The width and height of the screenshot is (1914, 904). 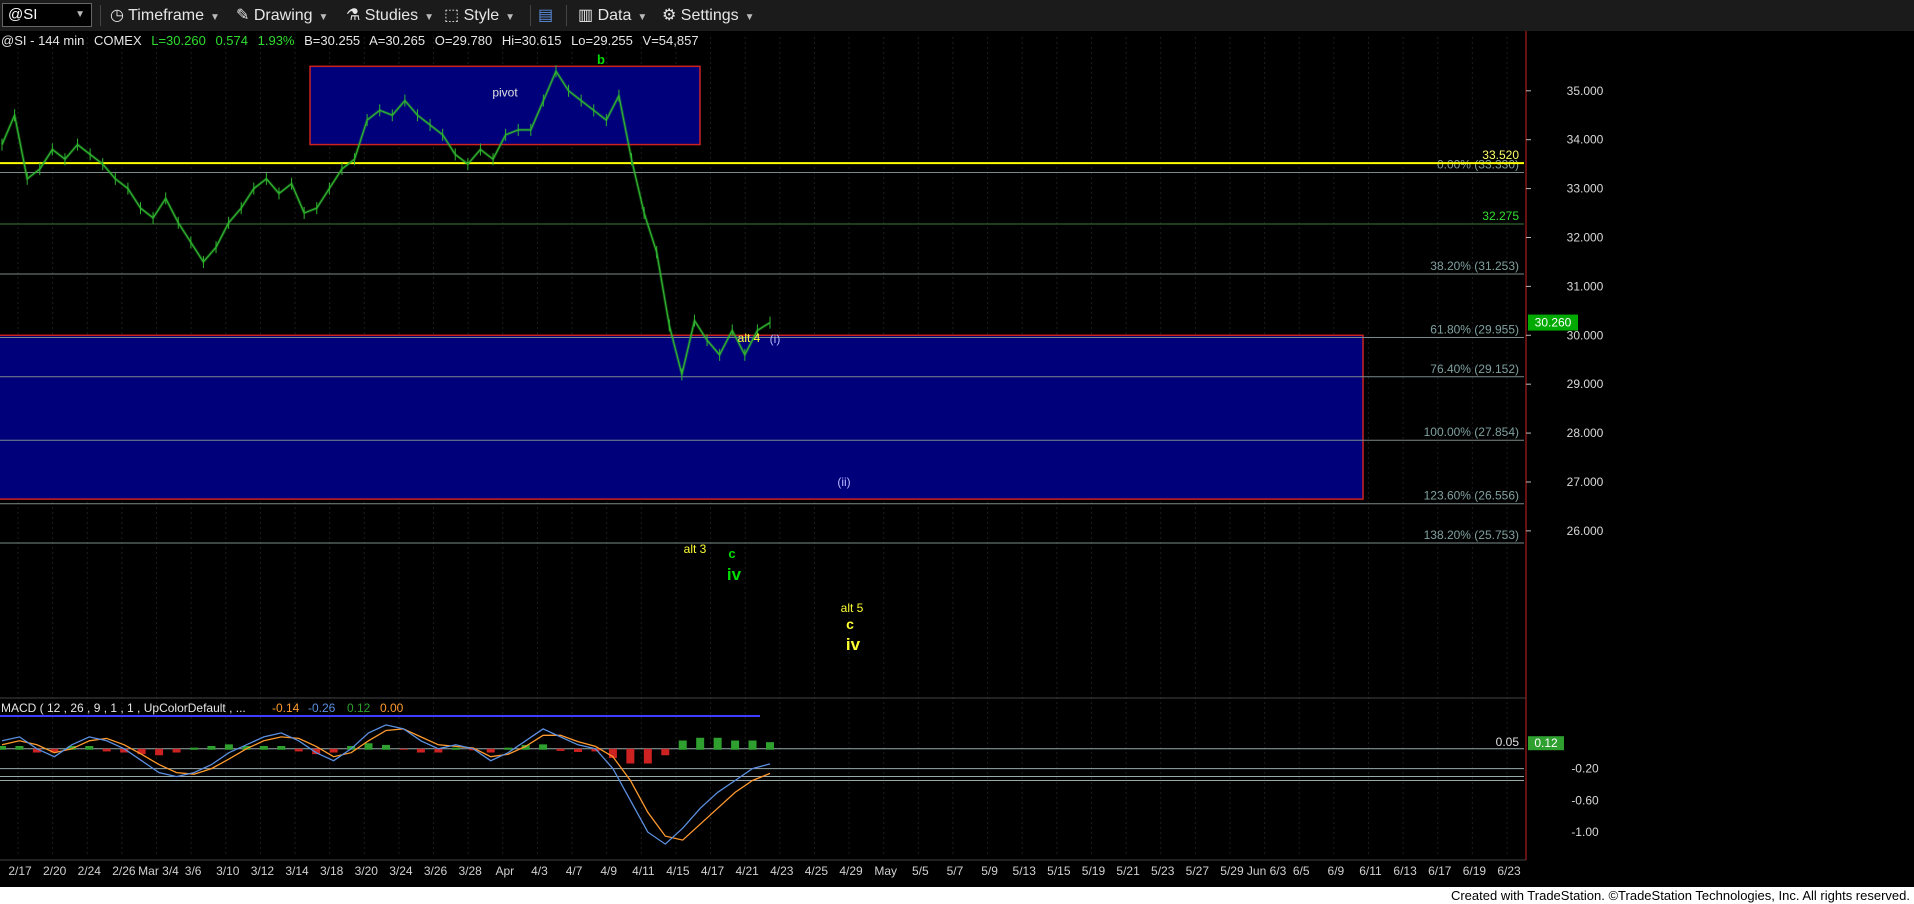 I want to click on date-tick-label: 2/26, so click(x=124, y=871).